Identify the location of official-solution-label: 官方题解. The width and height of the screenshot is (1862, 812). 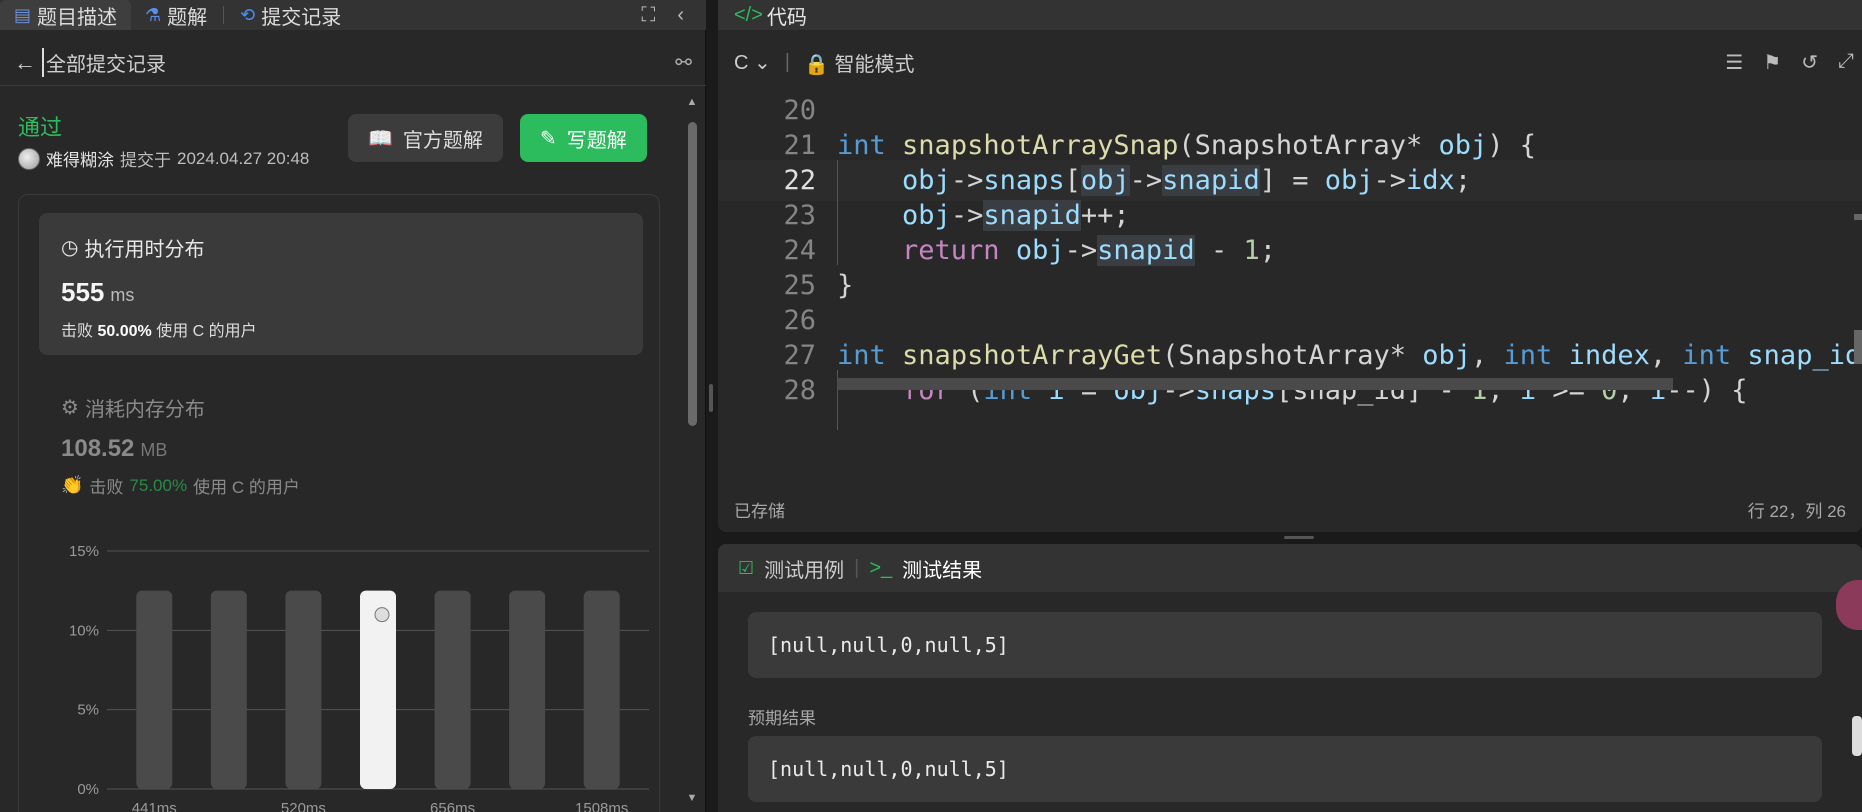
(442, 140).